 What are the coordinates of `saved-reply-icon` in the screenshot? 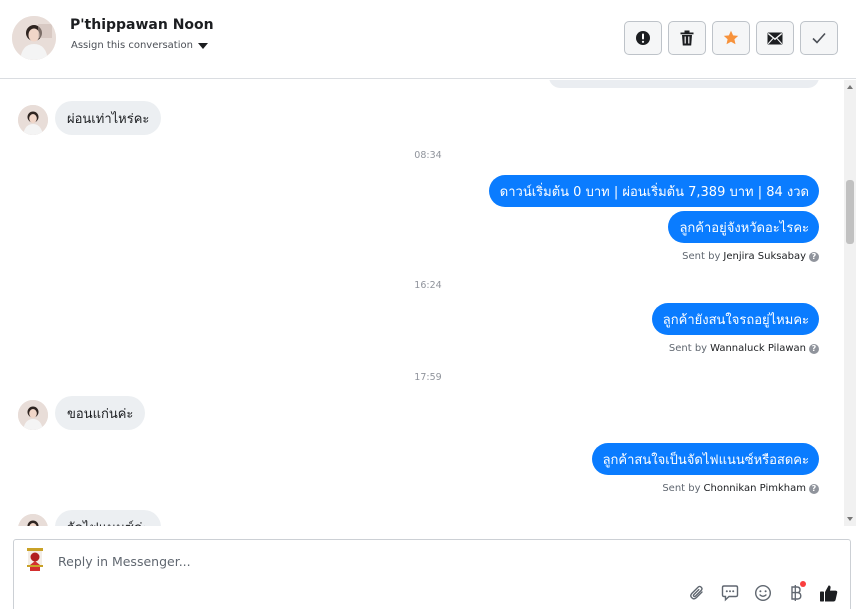 It's located at (730, 593).